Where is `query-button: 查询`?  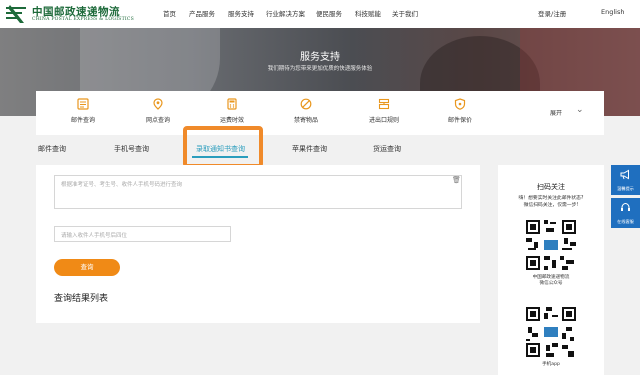
query-button: 查询 is located at coordinates (87, 267).